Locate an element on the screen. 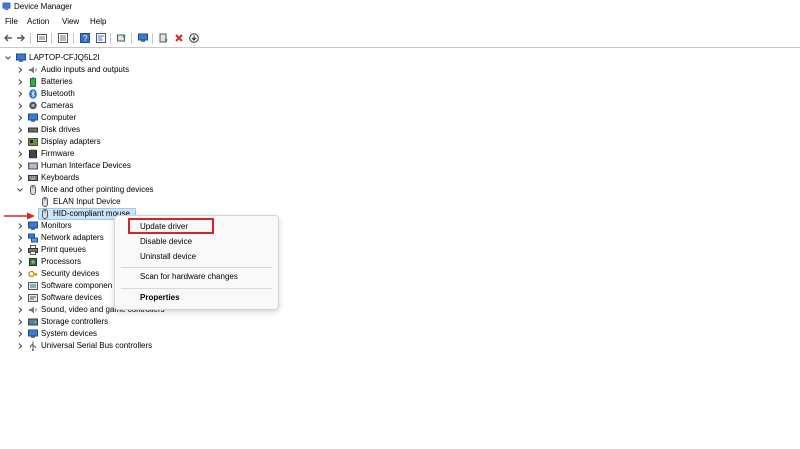 Image resolution: width=800 pixels, height=449 pixels. tree-item-audio: Audio inputs and outputs is located at coordinates (150, 70).